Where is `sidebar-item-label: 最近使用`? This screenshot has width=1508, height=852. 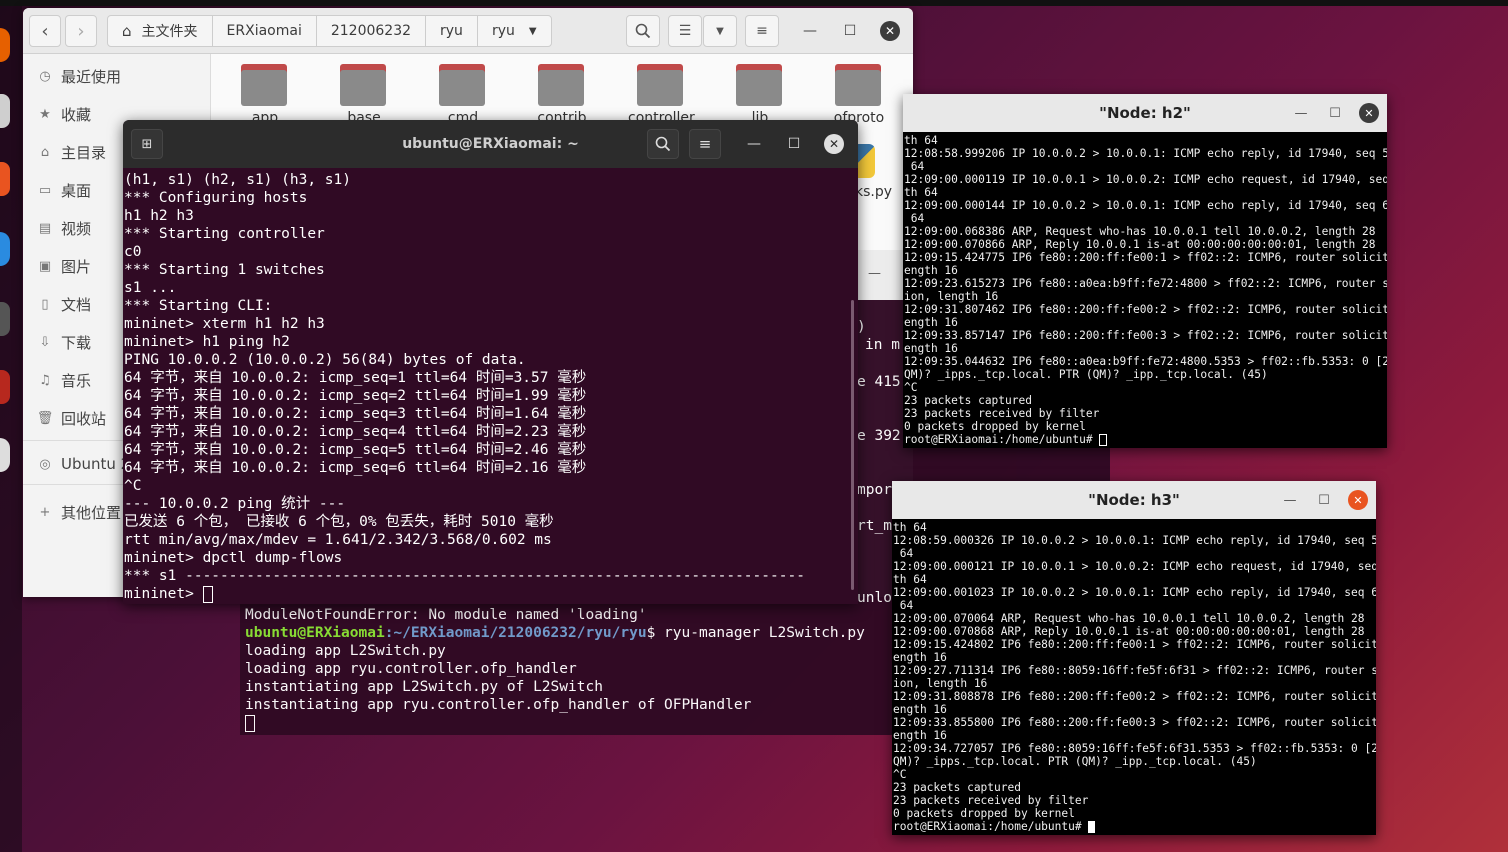
sidebar-item-label: 最近使用 is located at coordinates (91, 76).